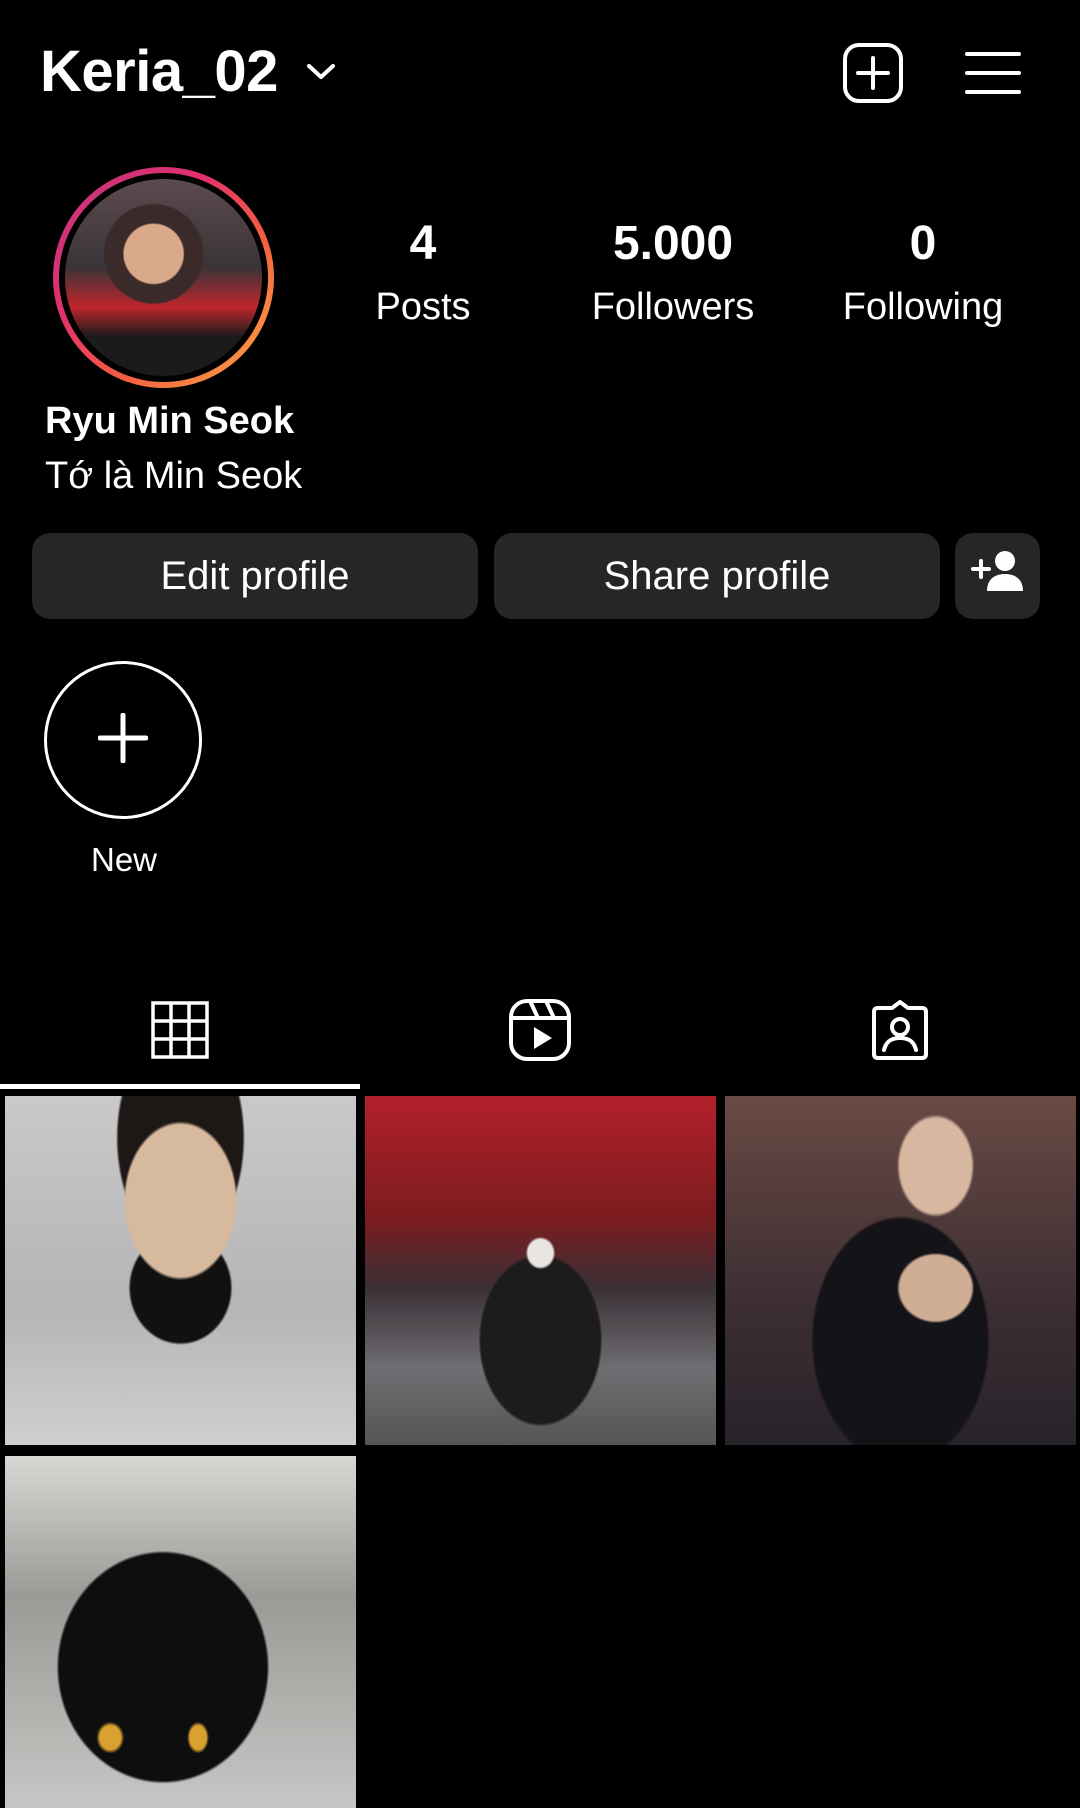 The width and height of the screenshot is (1080, 1808). I want to click on tab-posts-grid, so click(180, 1032).